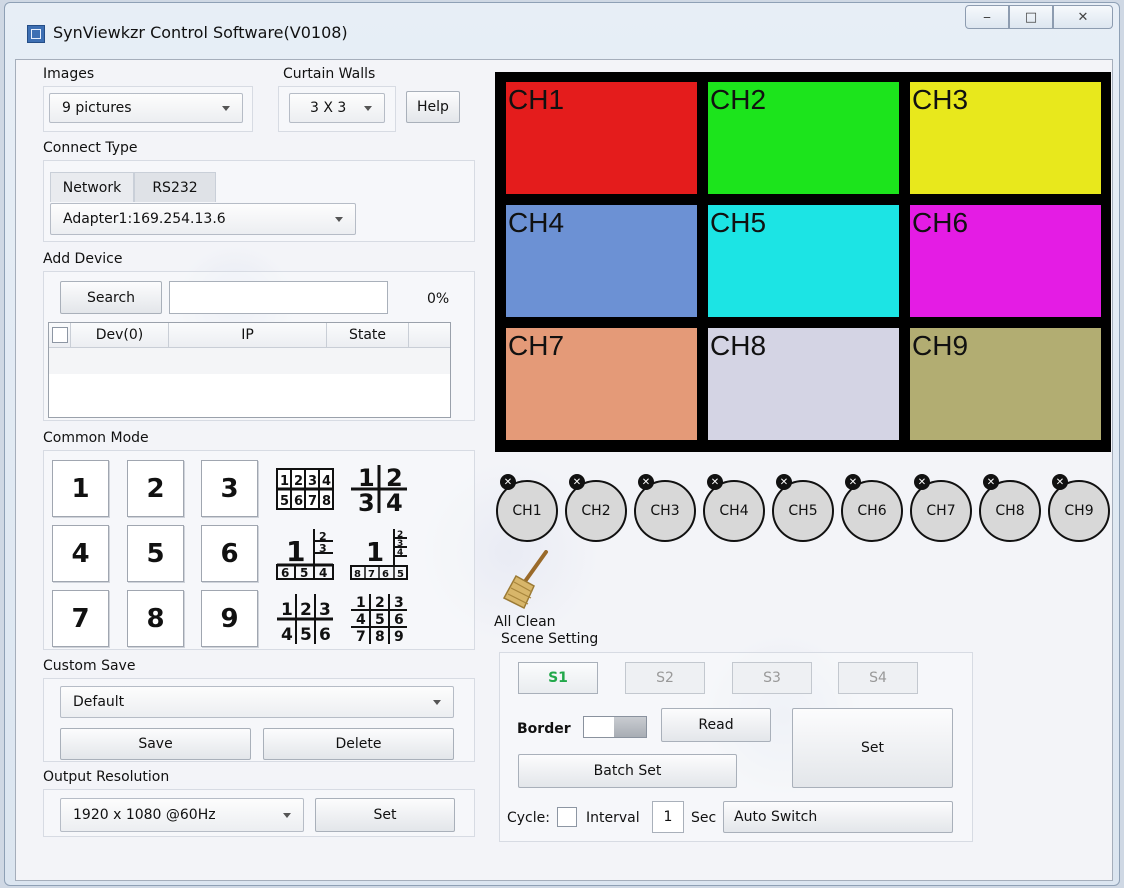 This screenshot has width=1124, height=888. Describe the element at coordinates (337, 108) in the screenshot. I see `curtain-walls-select: 3 X 3` at that location.